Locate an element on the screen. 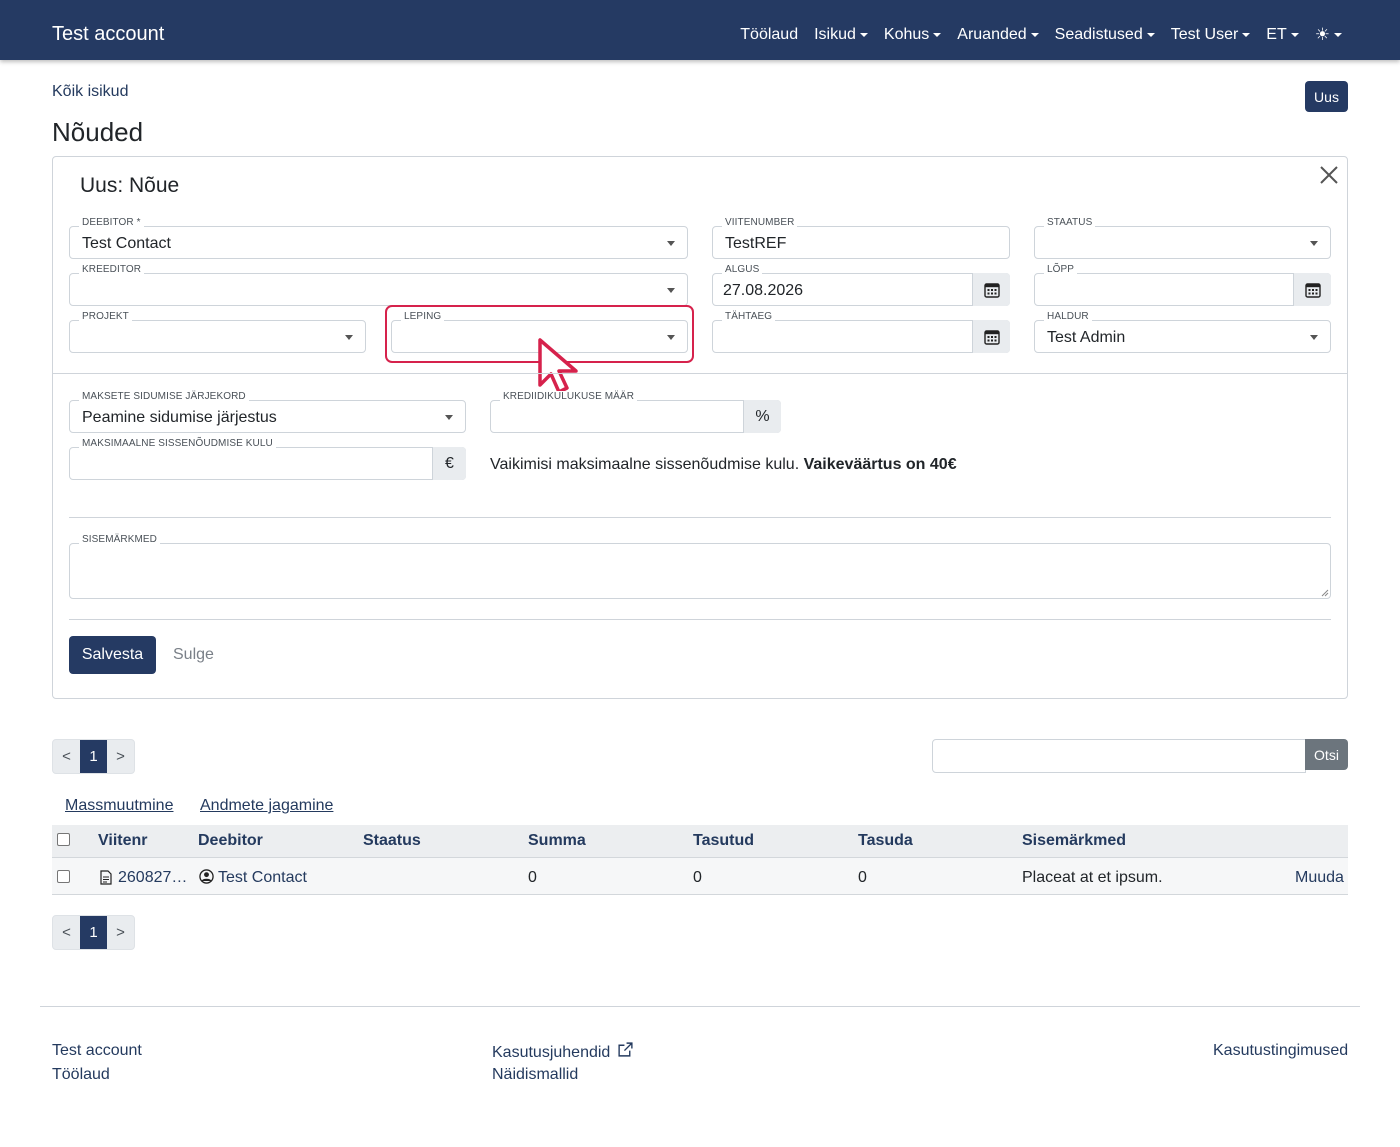  nav-item-language: ET is located at coordinates (1282, 35).